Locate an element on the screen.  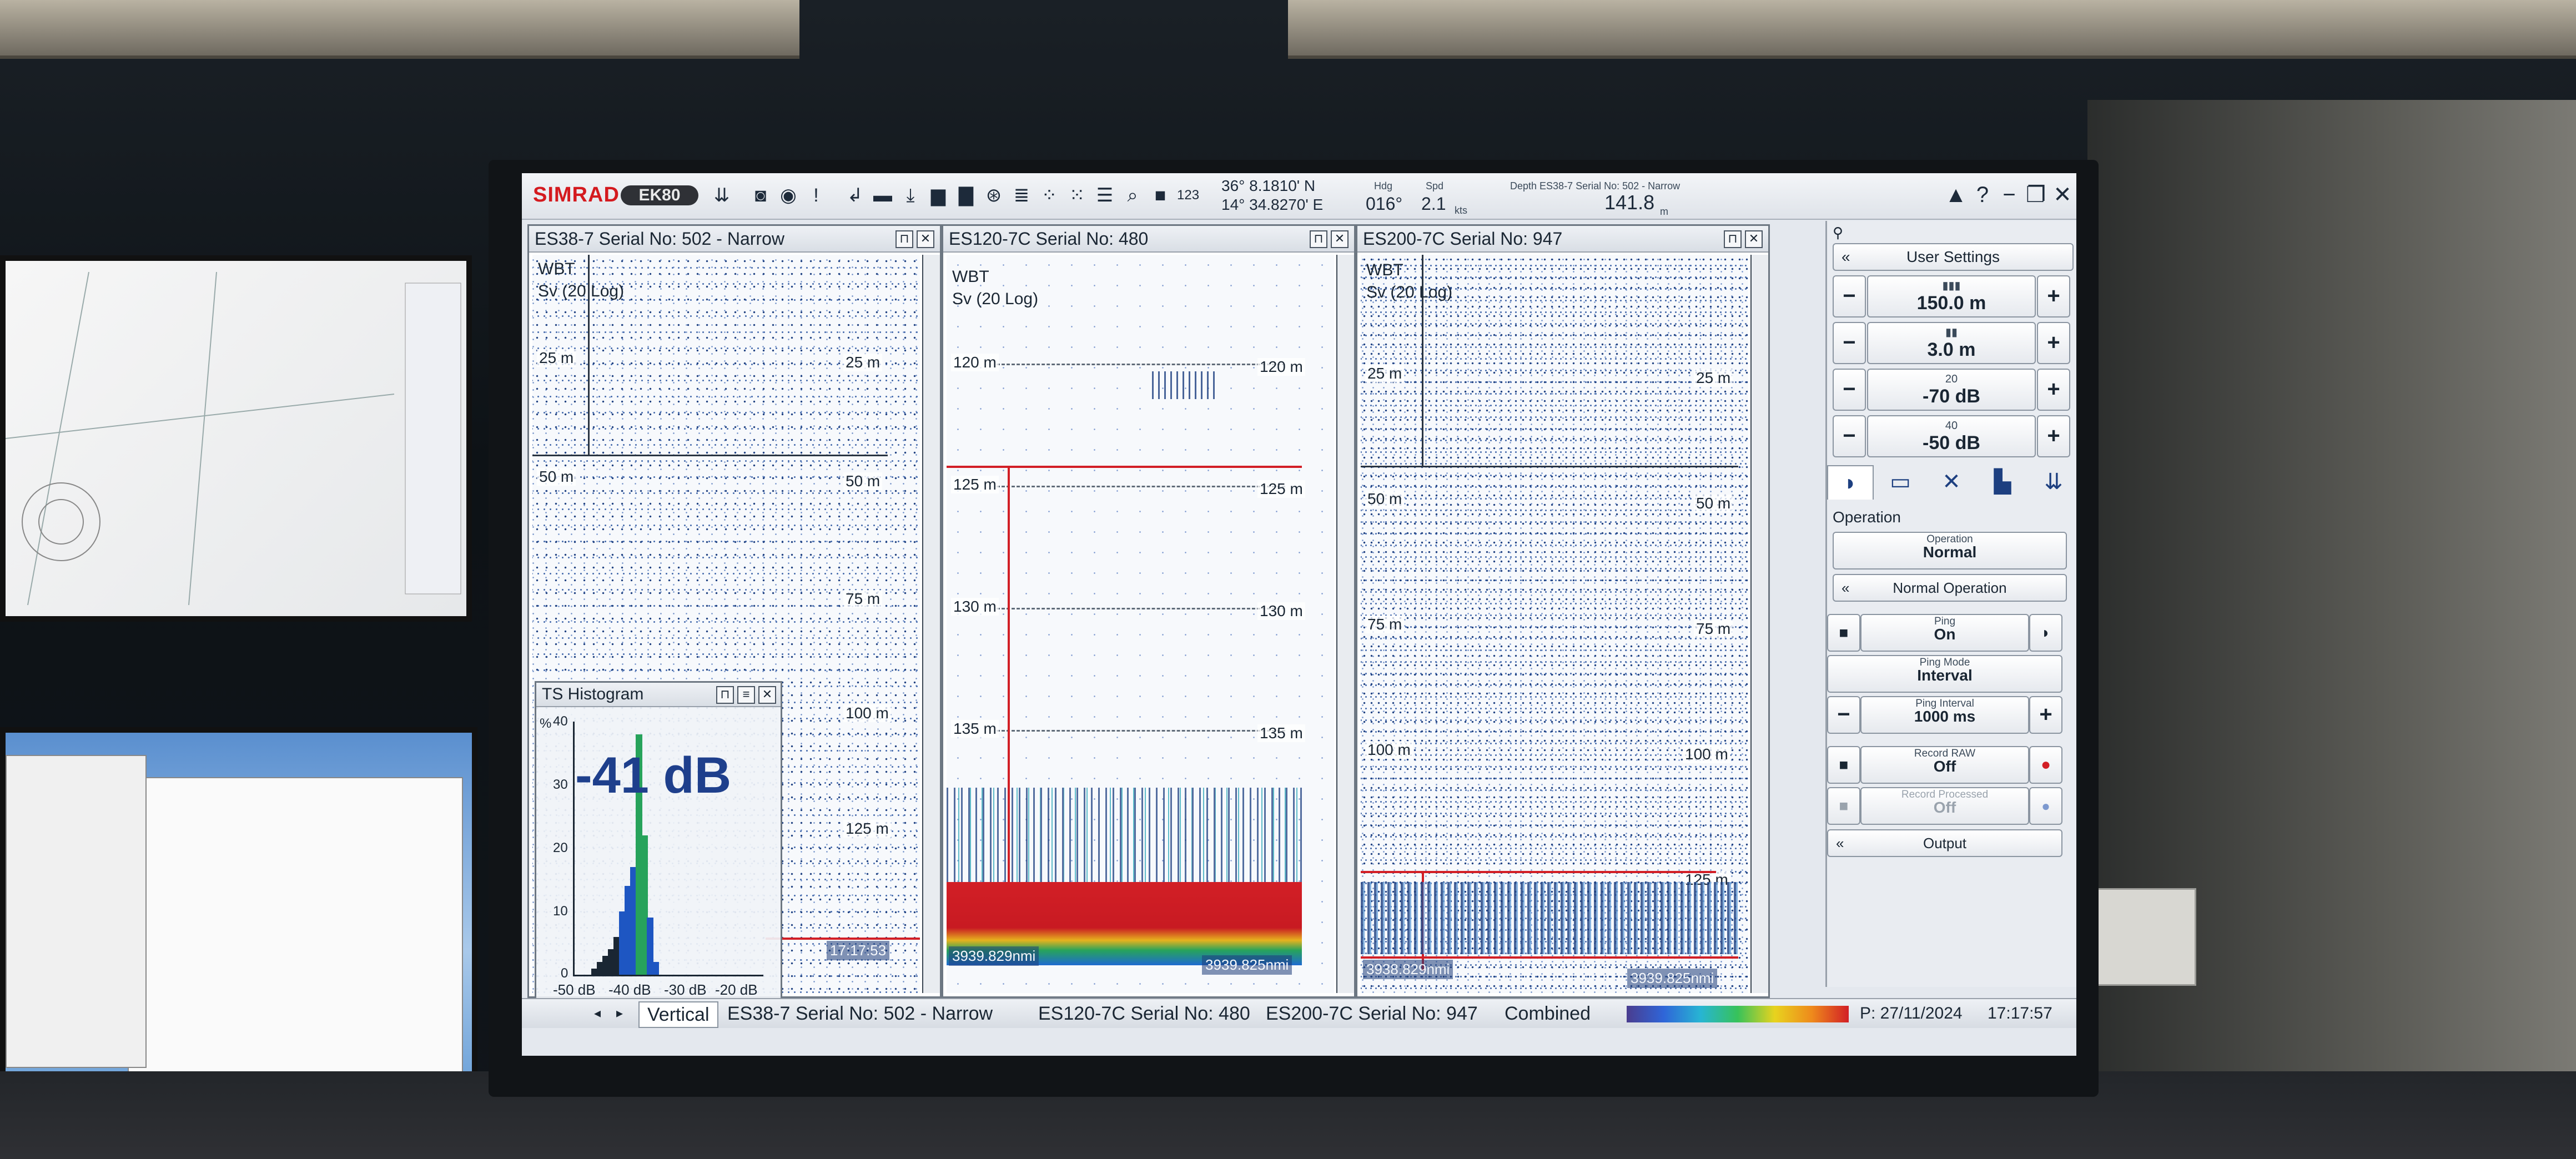
triangle-up-icon: ▲ is located at coordinates (1956, 195).